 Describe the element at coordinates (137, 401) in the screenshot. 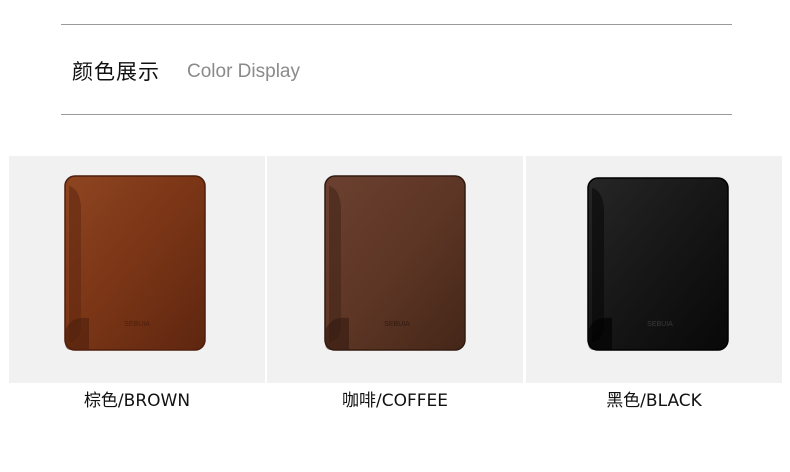

I see `product-label-brown: 棕色/BROWN` at that location.